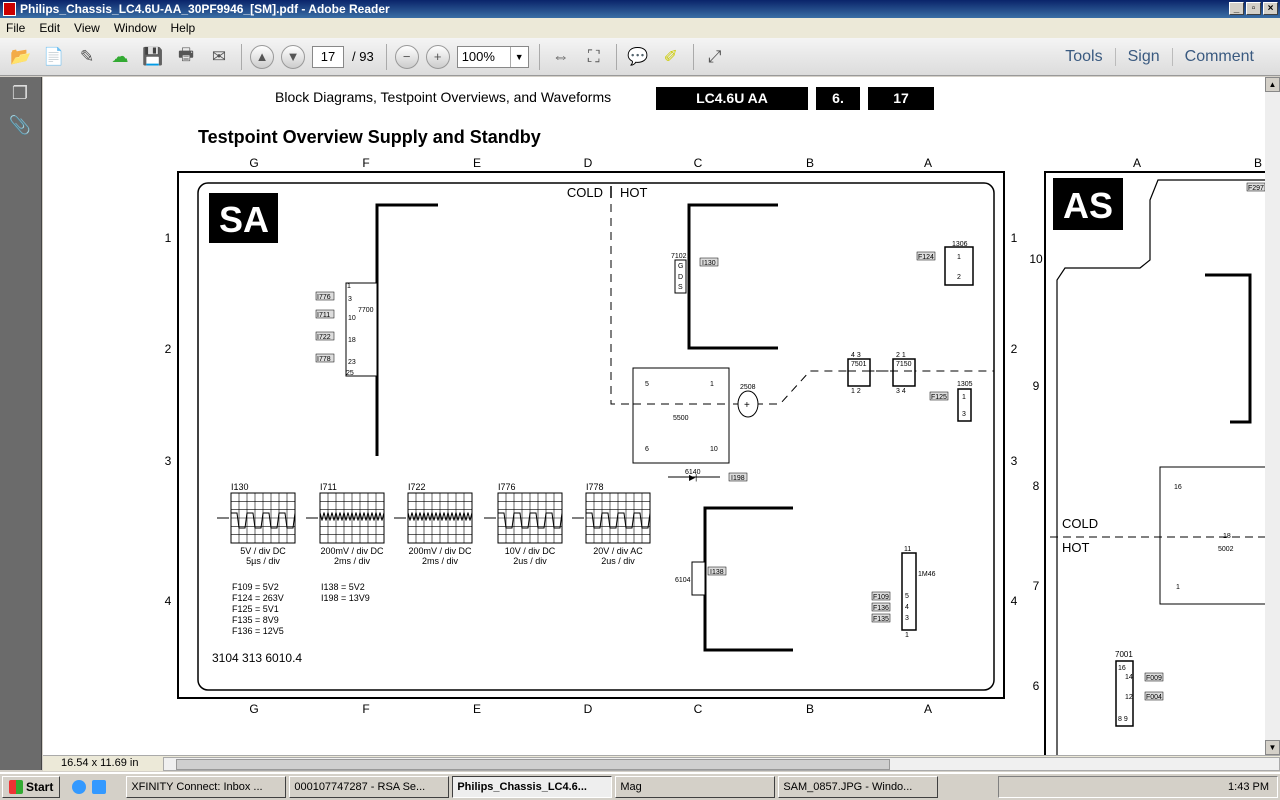 The image size is (1280, 800). What do you see at coordinates (87, 57) in the screenshot?
I see `edit-icon: ✎` at bounding box center [87, 57].